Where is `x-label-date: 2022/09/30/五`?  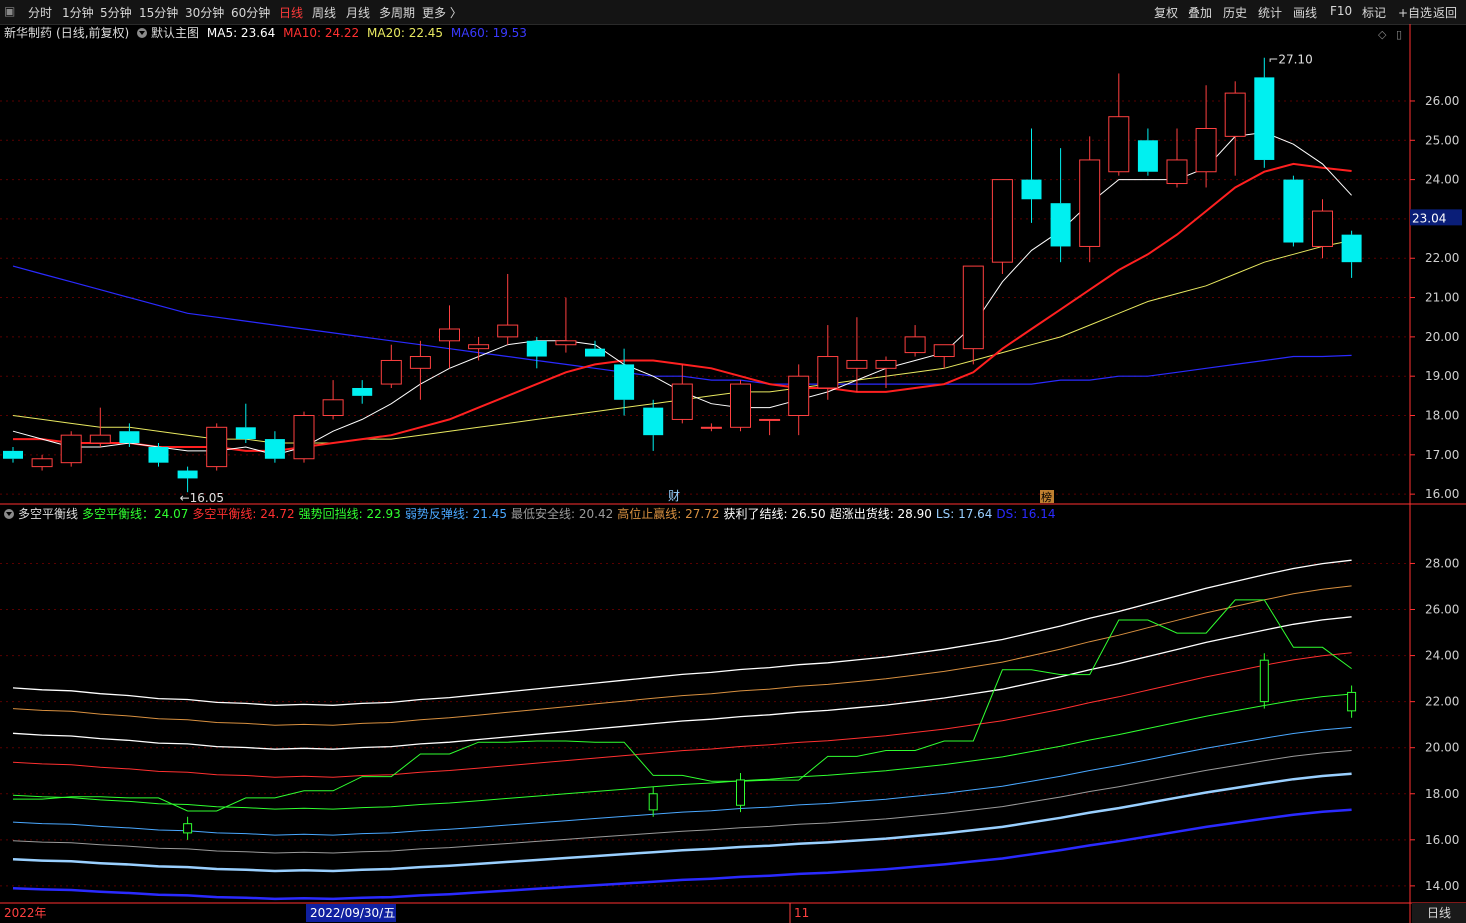 x-label-date: 2022/09/30/五 is located at coordinates (352, 913).